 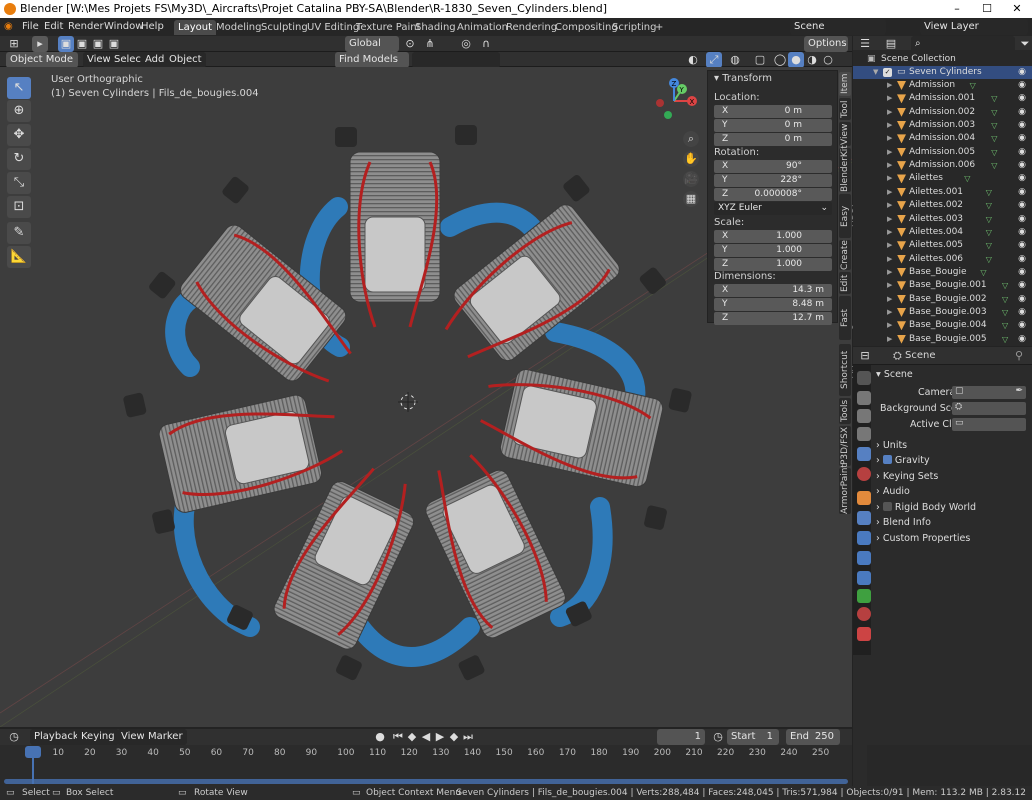 What do you see at coordinates (894, 374) in the screenshot?
I see `scene-panel-header: ▾ Scene` at bounding box center [894, 374].